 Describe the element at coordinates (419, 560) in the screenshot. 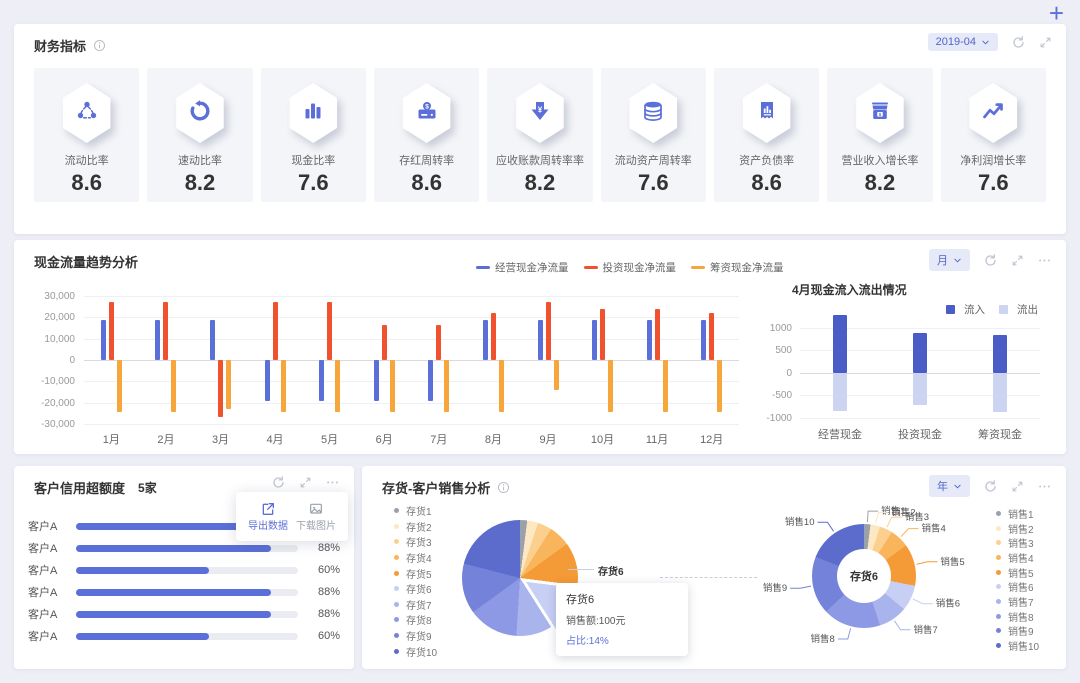

I see `legend-label: 存货4` at that location.